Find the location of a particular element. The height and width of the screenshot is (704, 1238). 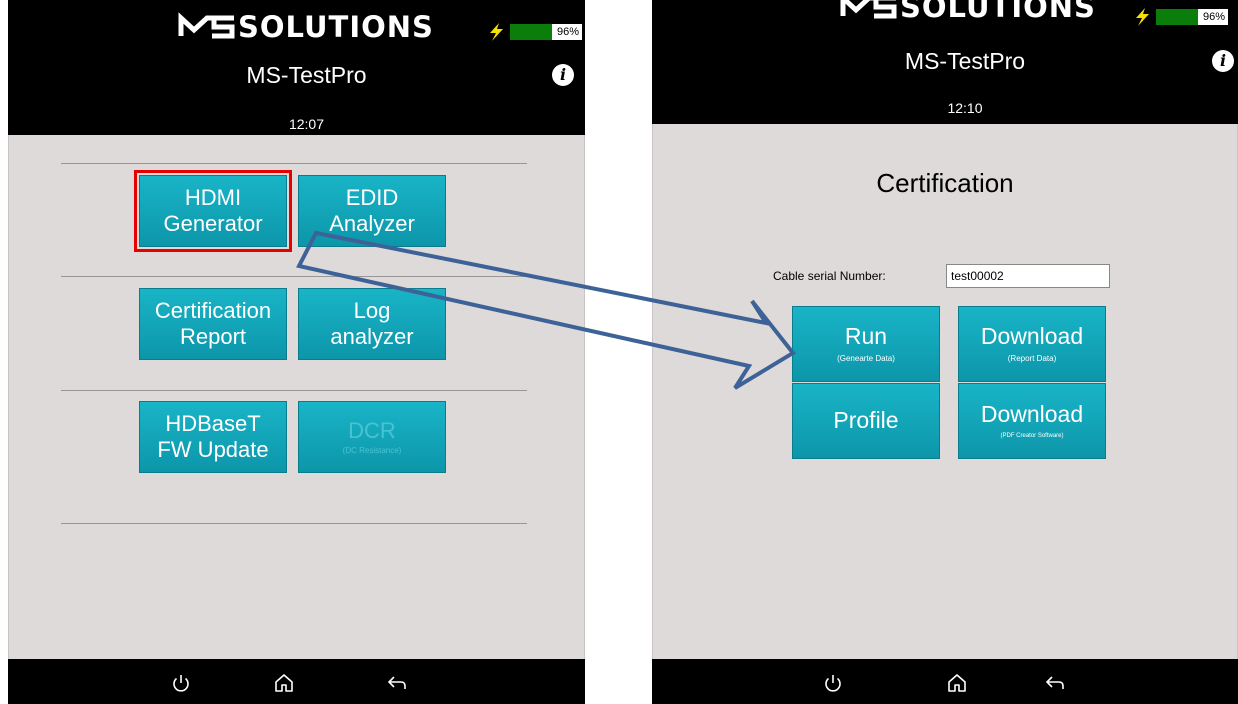

tile-subtitle: (DC Resistance) is located at coordinates (372, 451).